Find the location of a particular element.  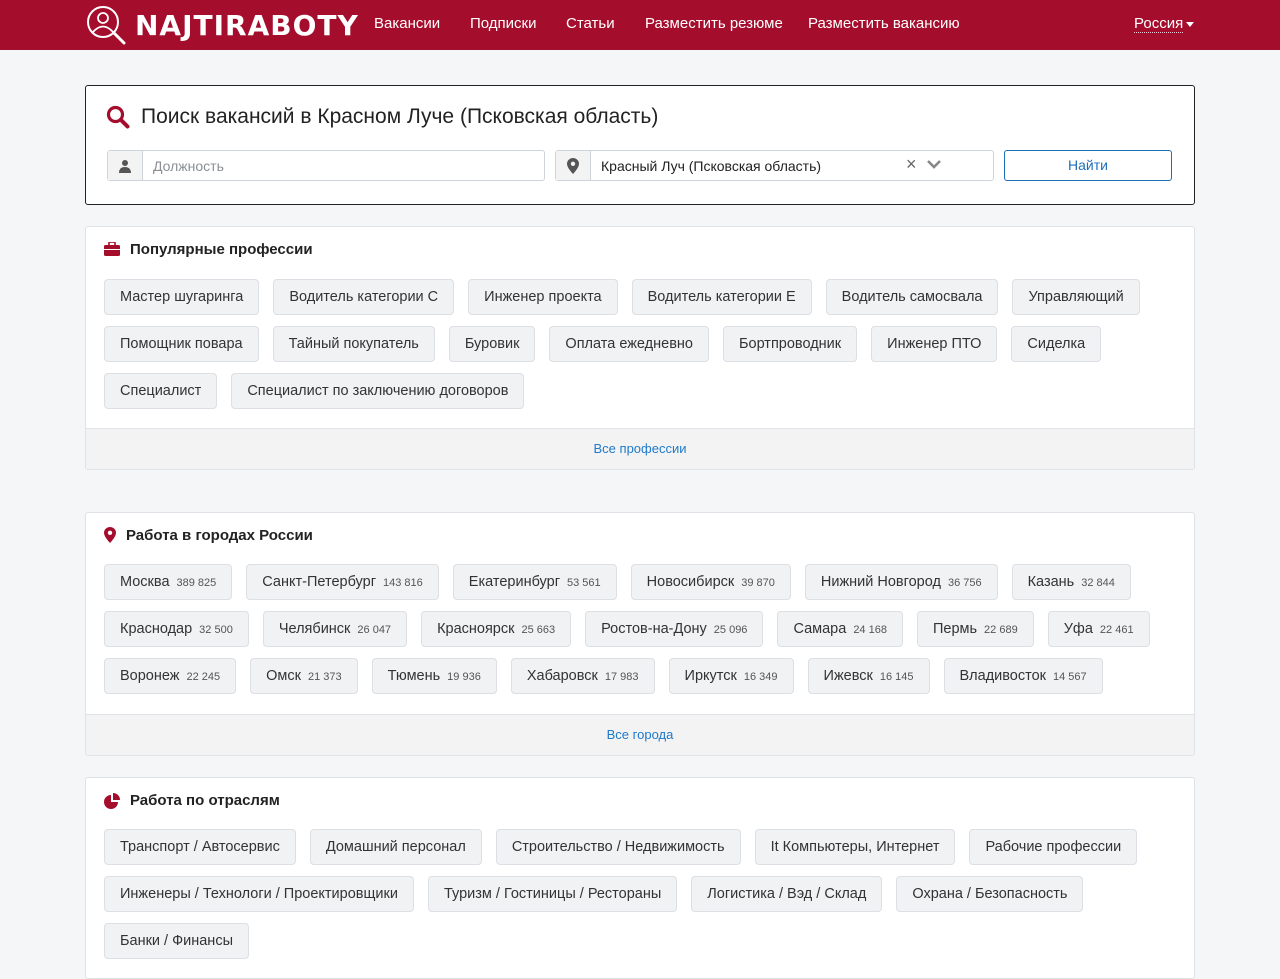

industry-chip: Рабочие профессии is located at coordinates (1053, 847).